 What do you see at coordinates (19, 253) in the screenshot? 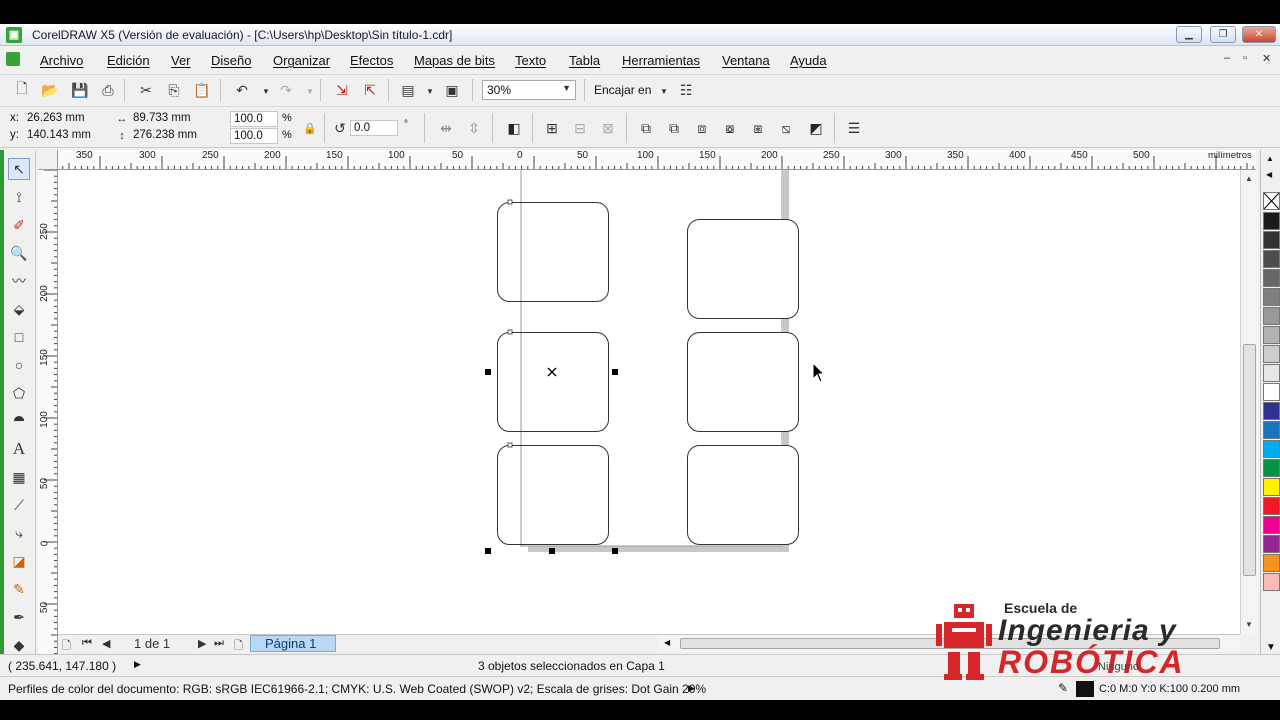
I see `zoom-tool-icon: 🔍` at bounding box center [19, 253].